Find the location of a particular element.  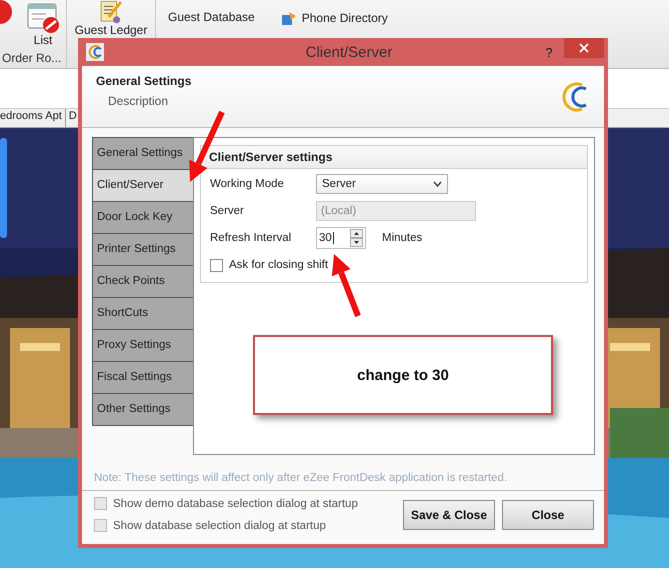

settings-tab: Door Lock Key is located at coordinates (143, 217).